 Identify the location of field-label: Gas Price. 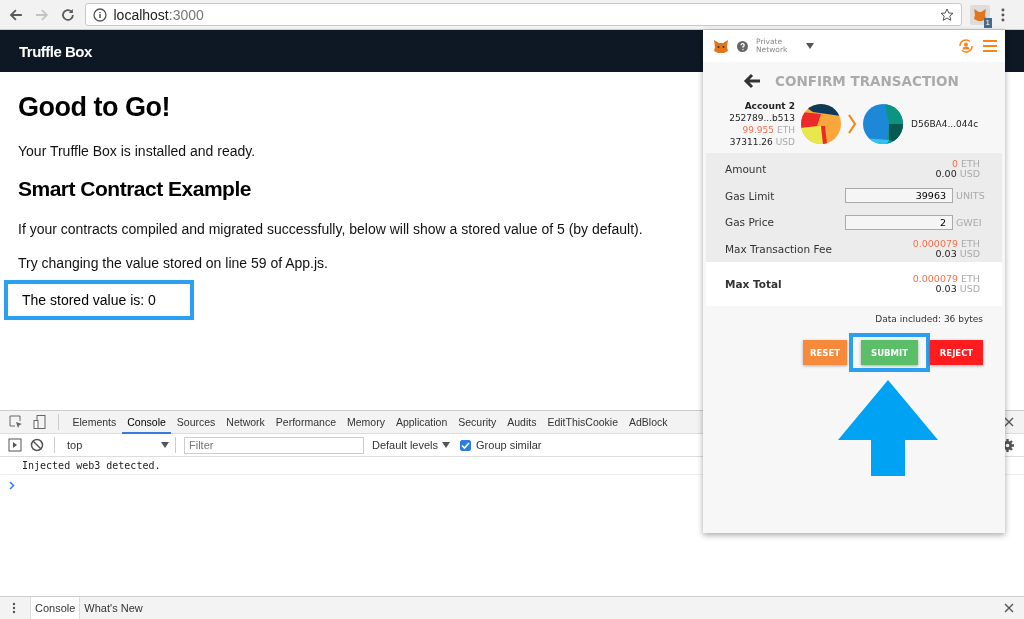
(749, 222).